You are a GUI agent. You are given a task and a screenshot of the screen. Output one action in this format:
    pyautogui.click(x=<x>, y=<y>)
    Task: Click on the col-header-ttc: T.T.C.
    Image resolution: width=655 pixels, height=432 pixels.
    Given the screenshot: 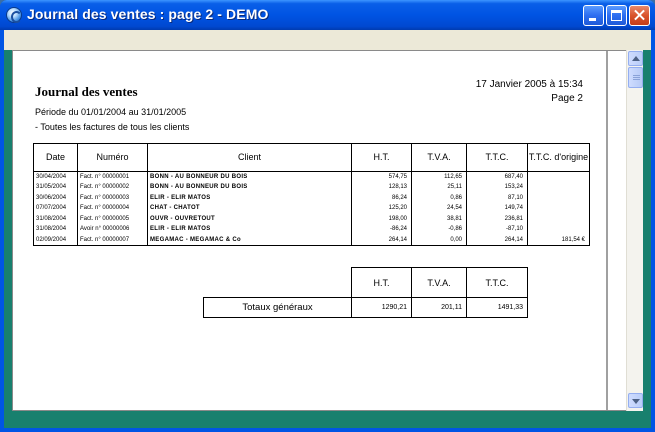 What is the action you would take?
    pyautogui.click(x=497, y=157)
    